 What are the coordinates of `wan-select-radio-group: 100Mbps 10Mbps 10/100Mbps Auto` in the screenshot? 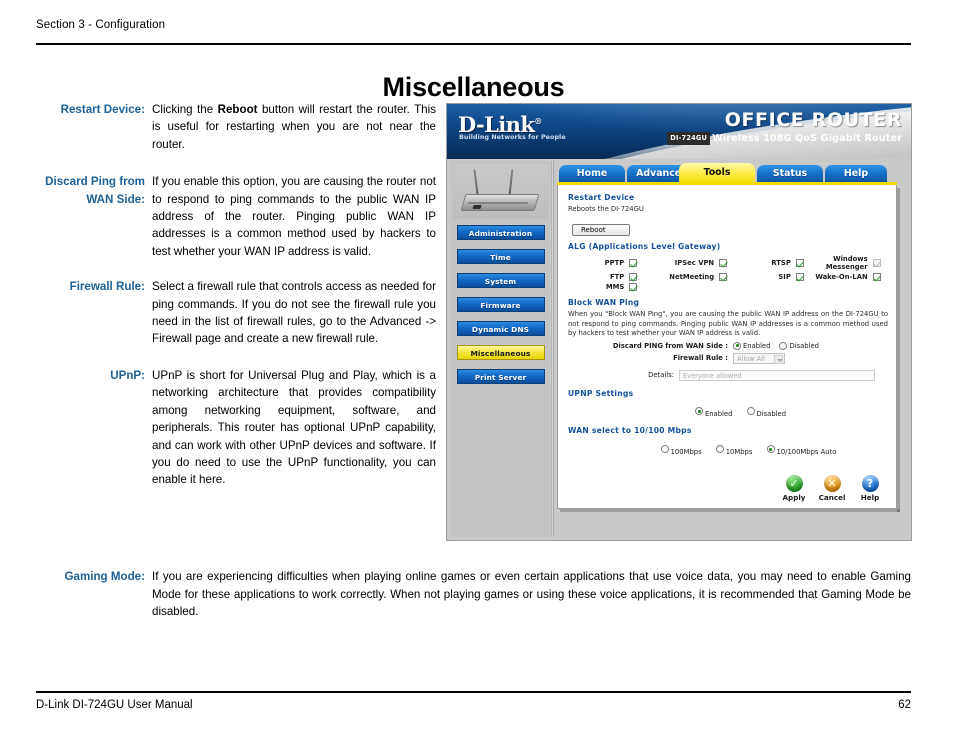 It's located at (727, 448).